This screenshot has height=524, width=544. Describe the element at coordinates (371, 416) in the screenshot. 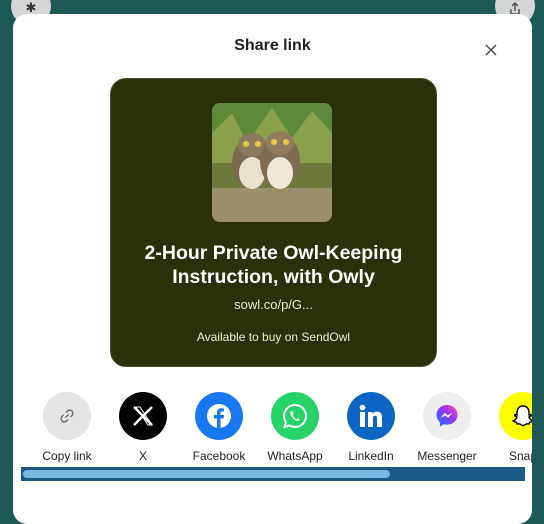

I see `linkedin-icon` at that location.